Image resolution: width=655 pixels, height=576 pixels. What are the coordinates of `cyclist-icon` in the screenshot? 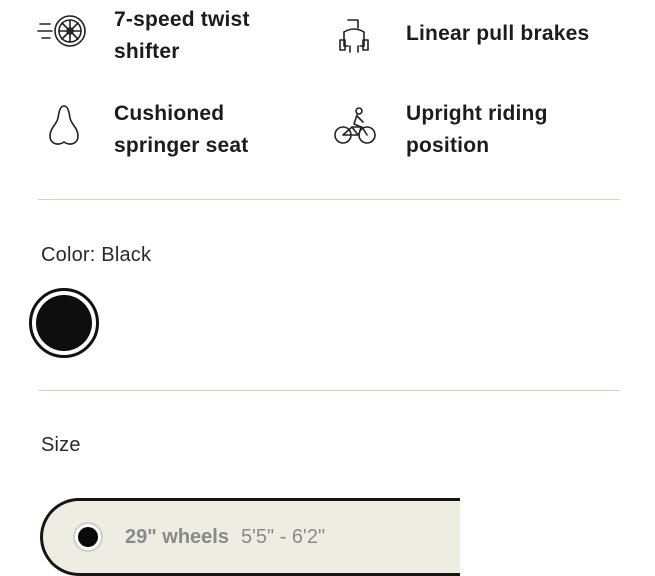 It's located at (354, 126).